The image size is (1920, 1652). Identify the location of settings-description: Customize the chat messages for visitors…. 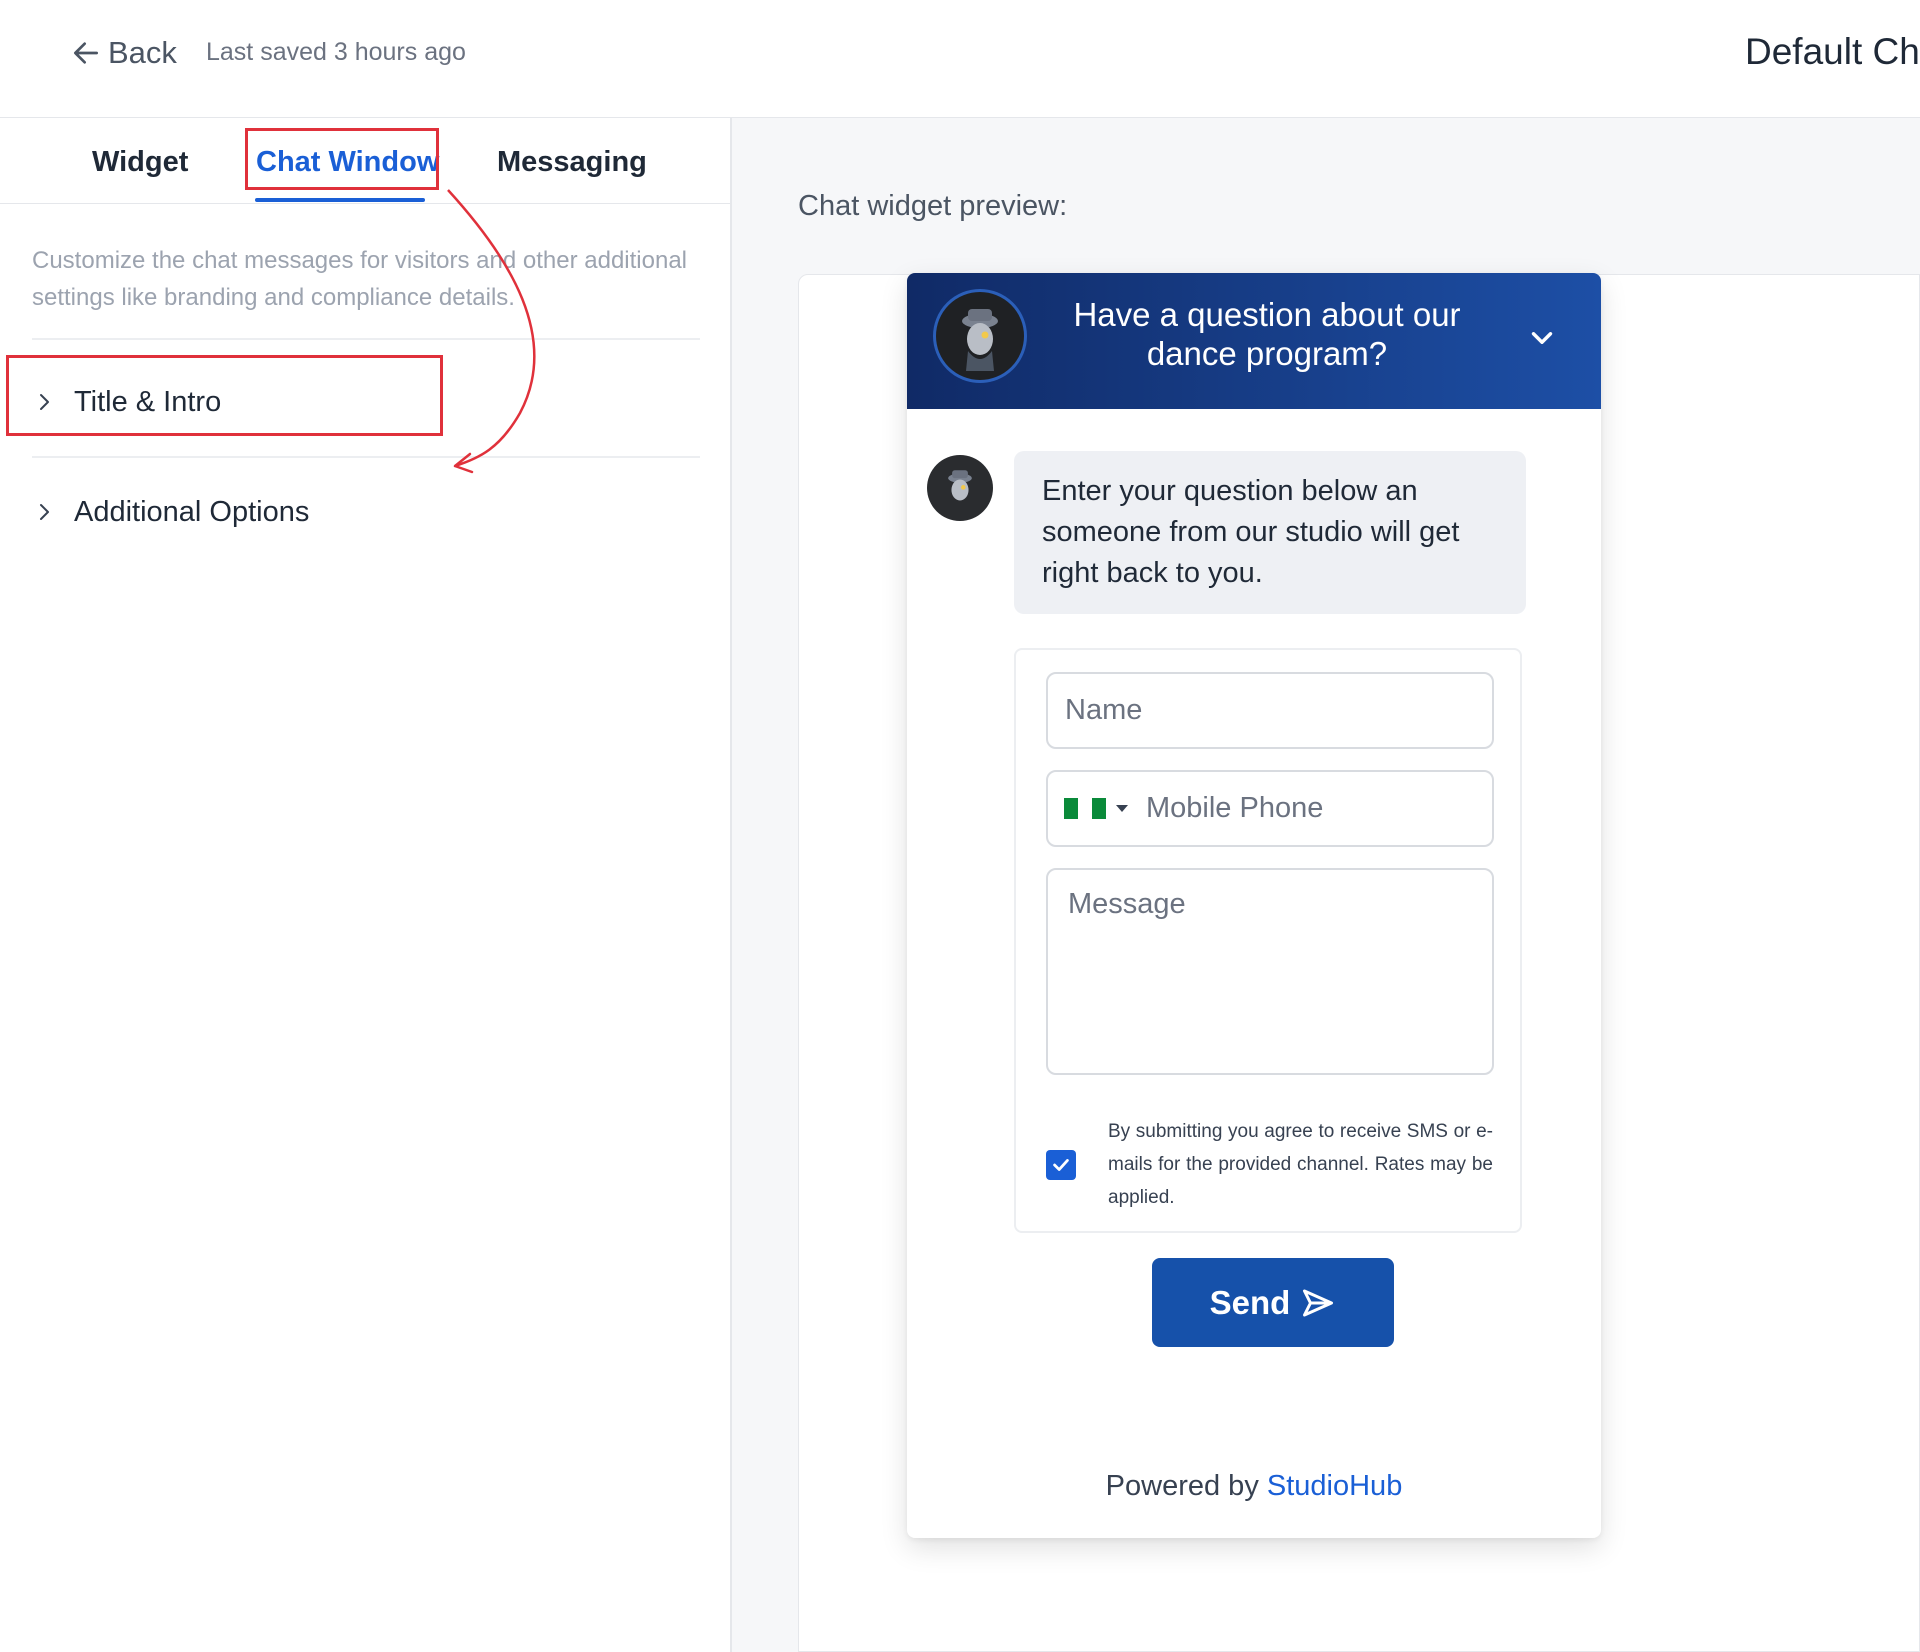
(359, 279).